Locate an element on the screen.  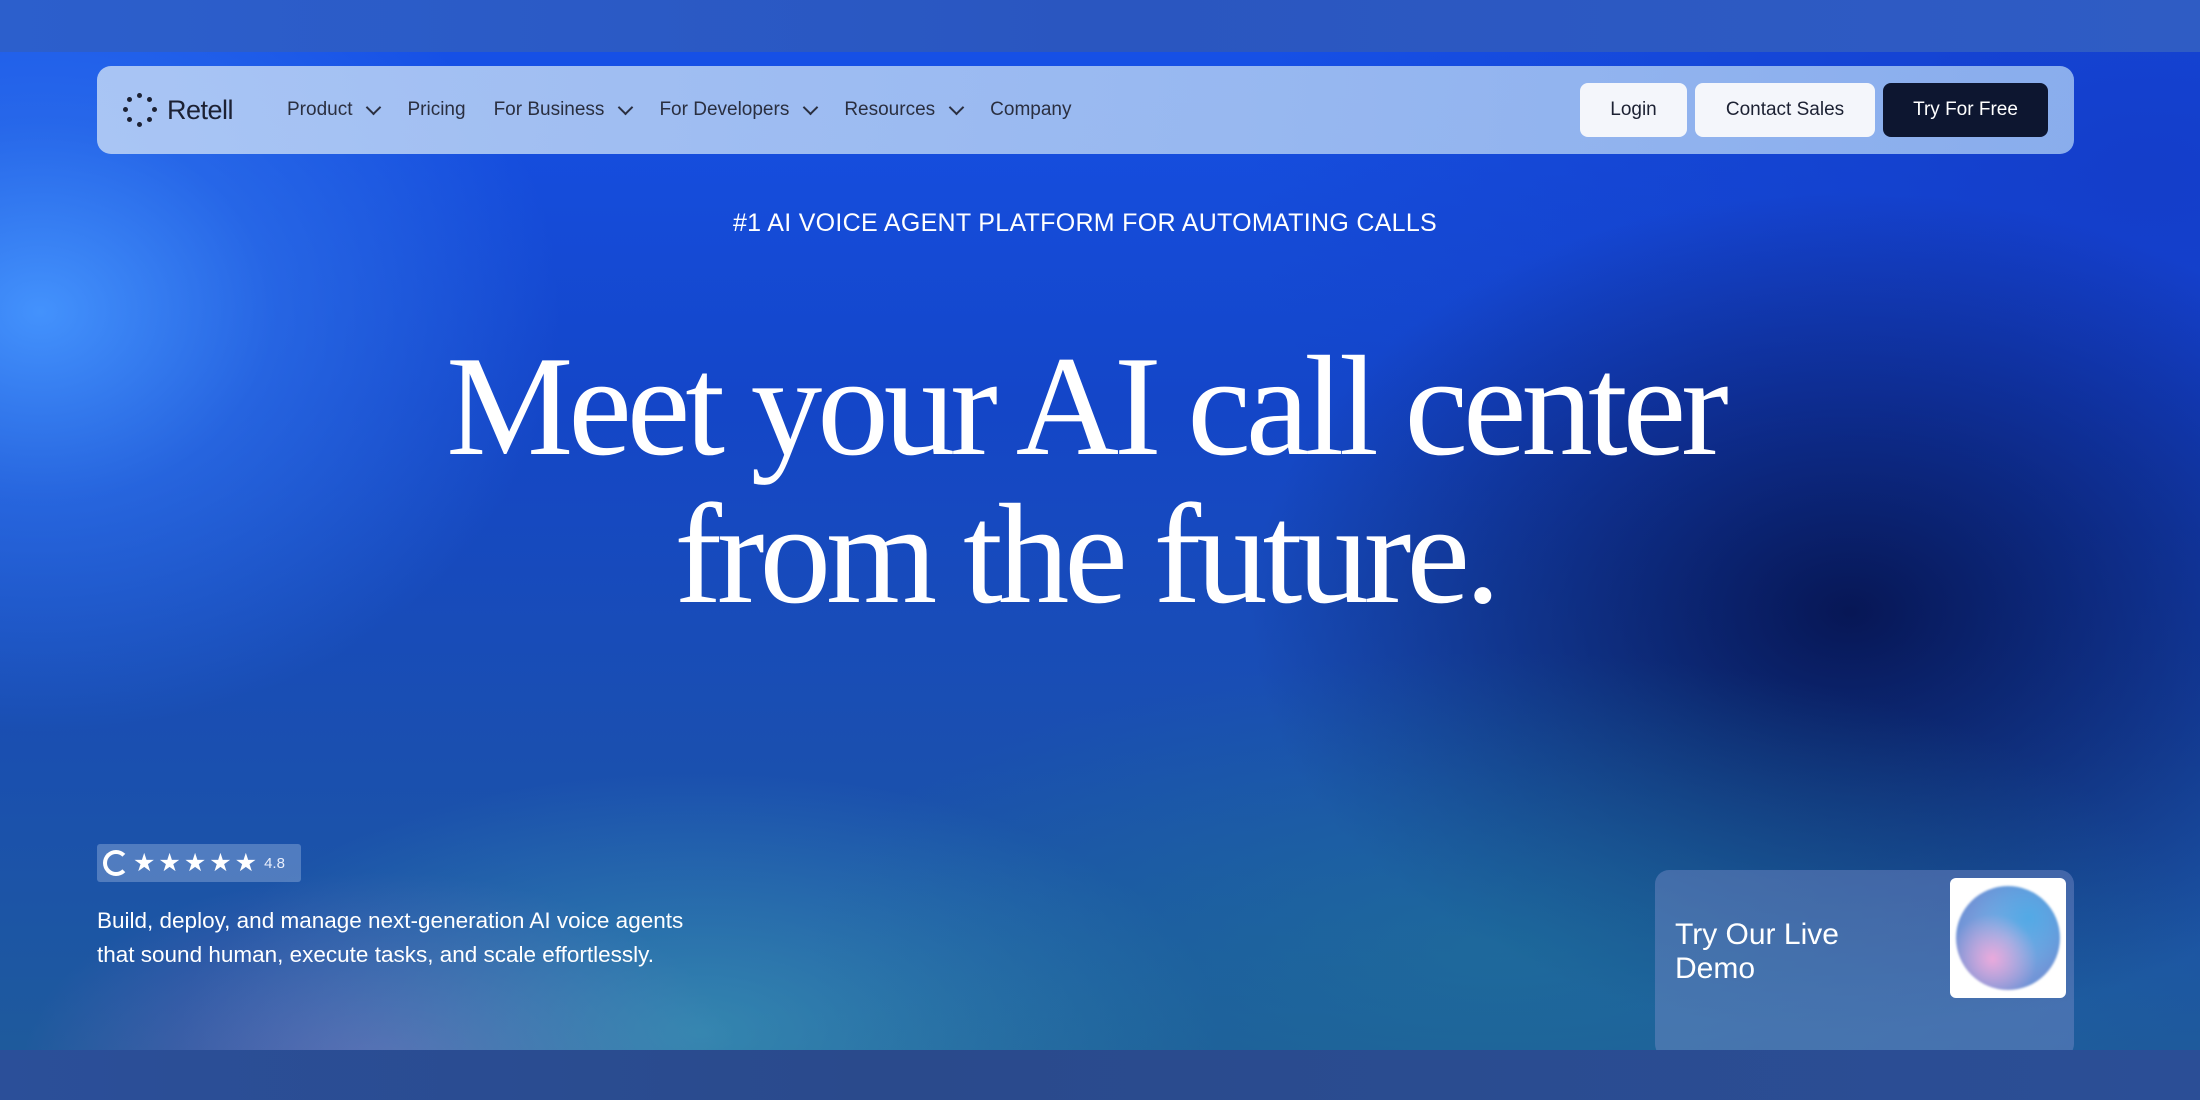
nav-actions: Login Contact Sales Try For Free is located at coordinates (1810, 110).